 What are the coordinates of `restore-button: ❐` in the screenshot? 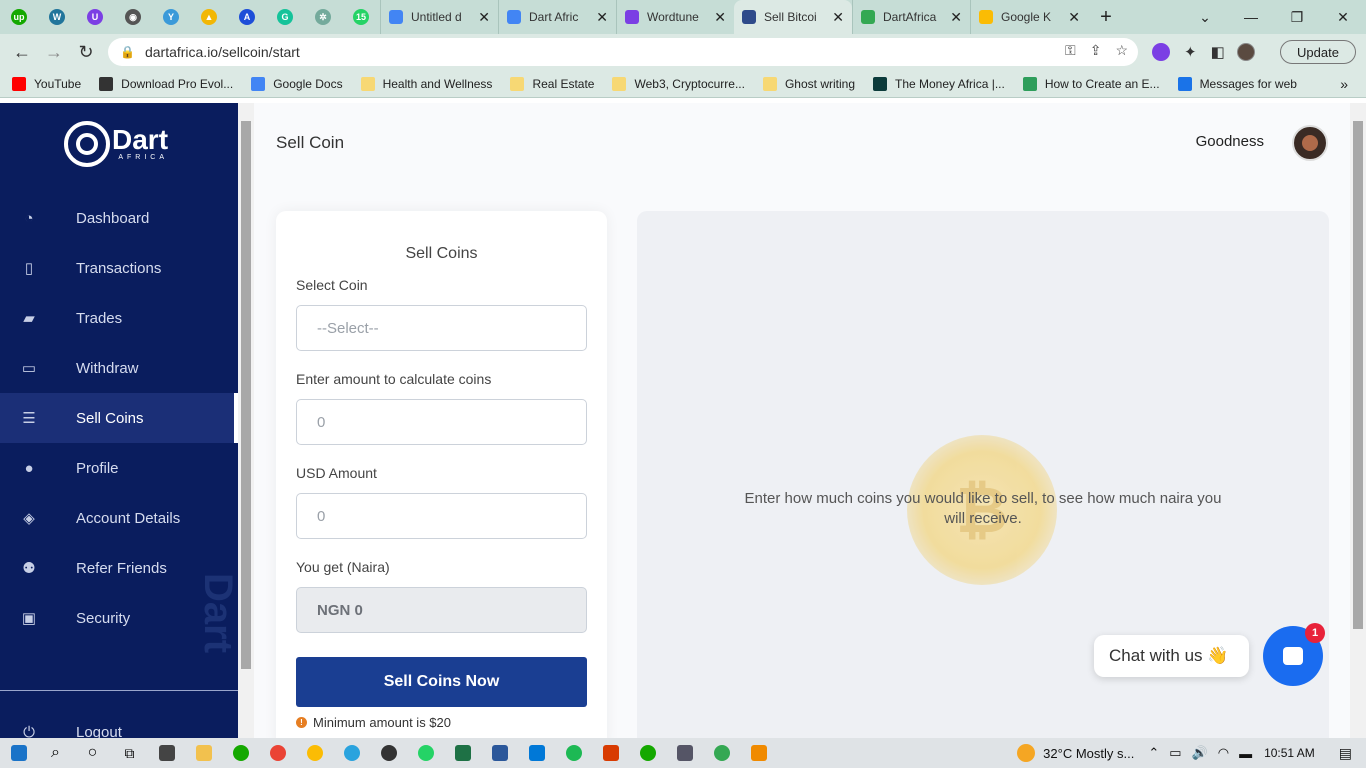 It's located at (1297, 17).